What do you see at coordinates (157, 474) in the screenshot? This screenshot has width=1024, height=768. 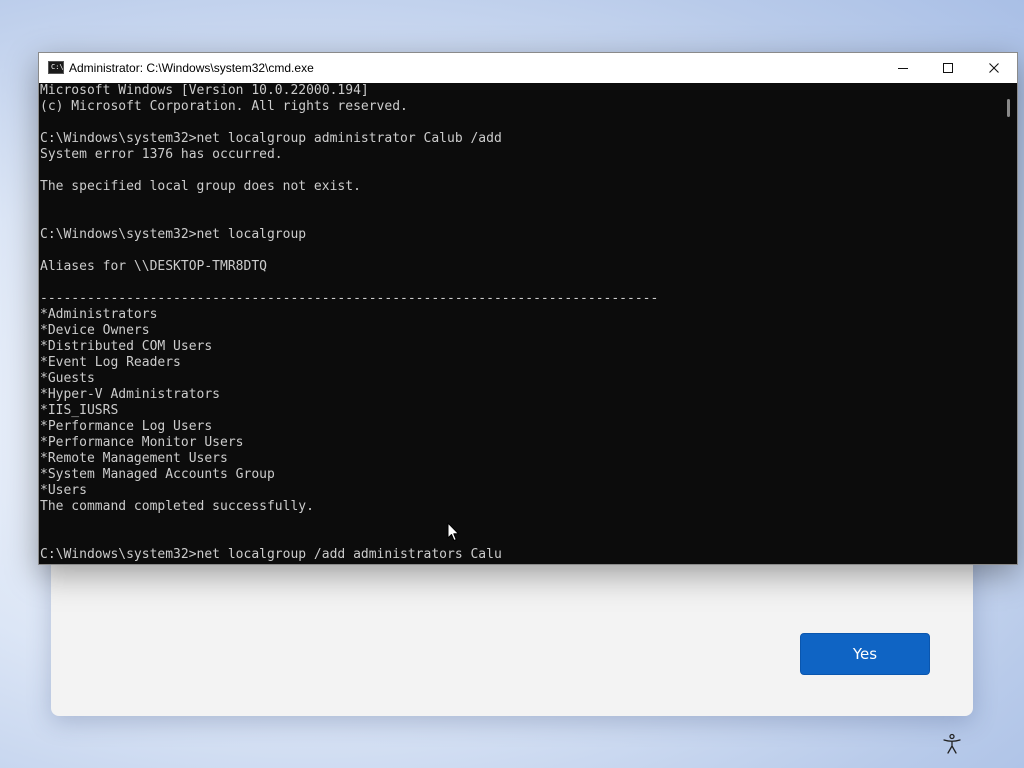 I see `console-line: *System Managed Accounts Group` at bounding box center [157, 474].